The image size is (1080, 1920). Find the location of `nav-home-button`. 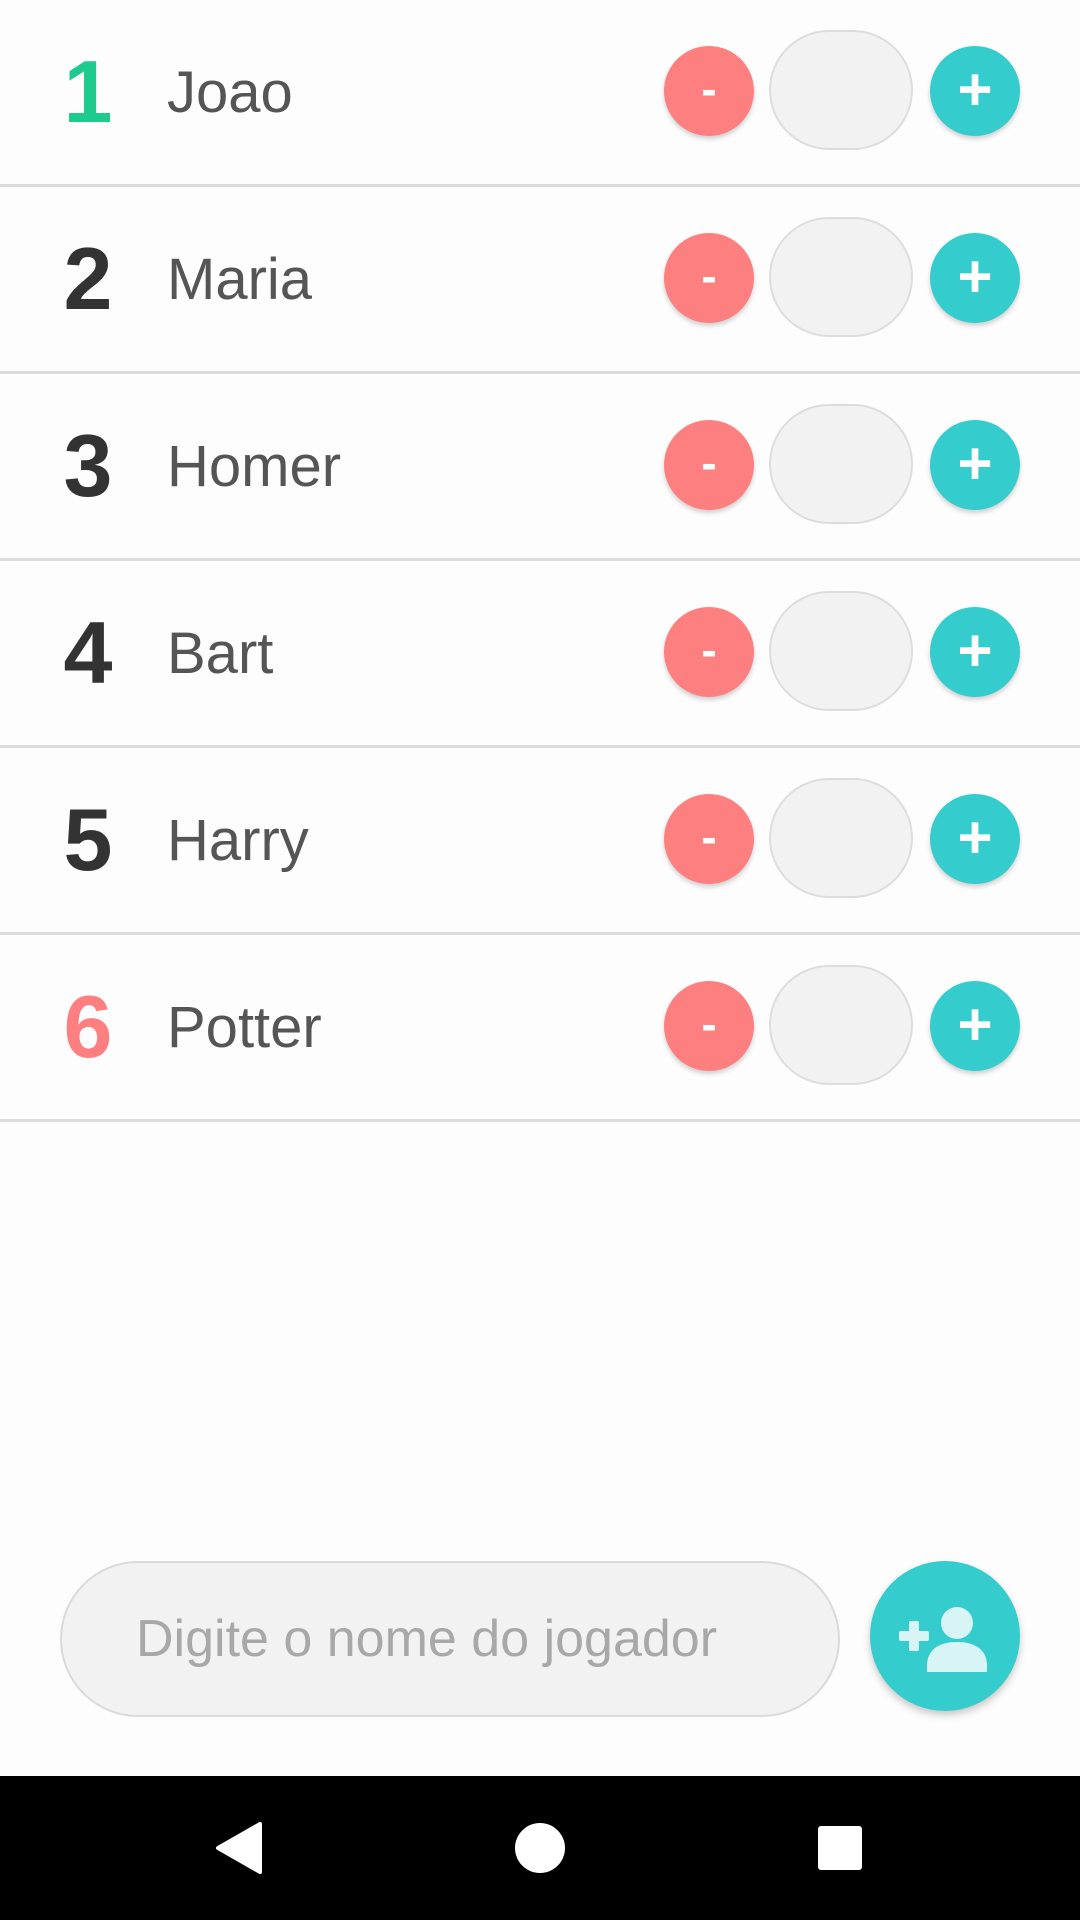

nav-home-button is located at coordinates (540, 1848).